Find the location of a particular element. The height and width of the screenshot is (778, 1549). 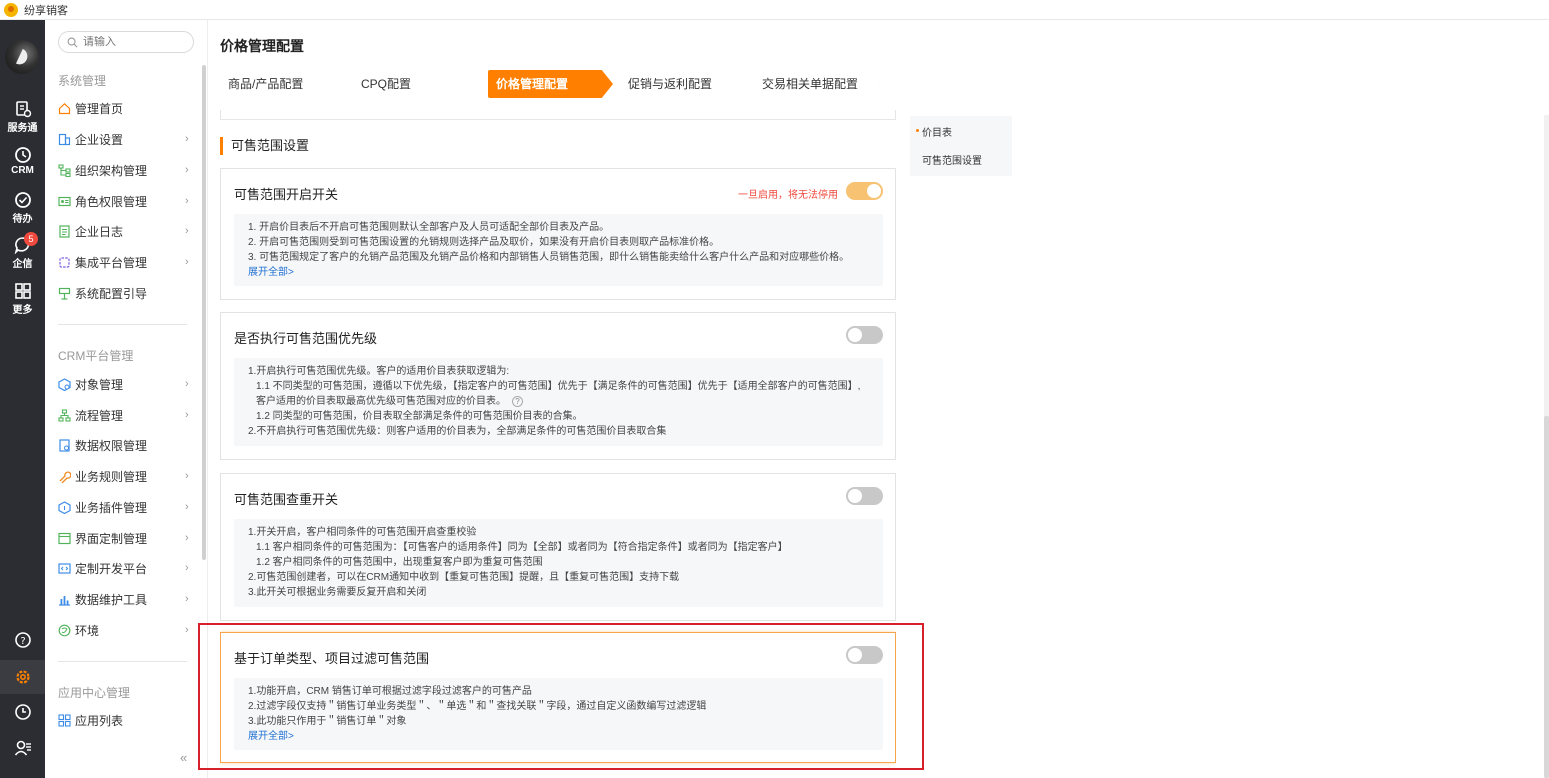

sidebar-search is located at coordinates (126, 42).